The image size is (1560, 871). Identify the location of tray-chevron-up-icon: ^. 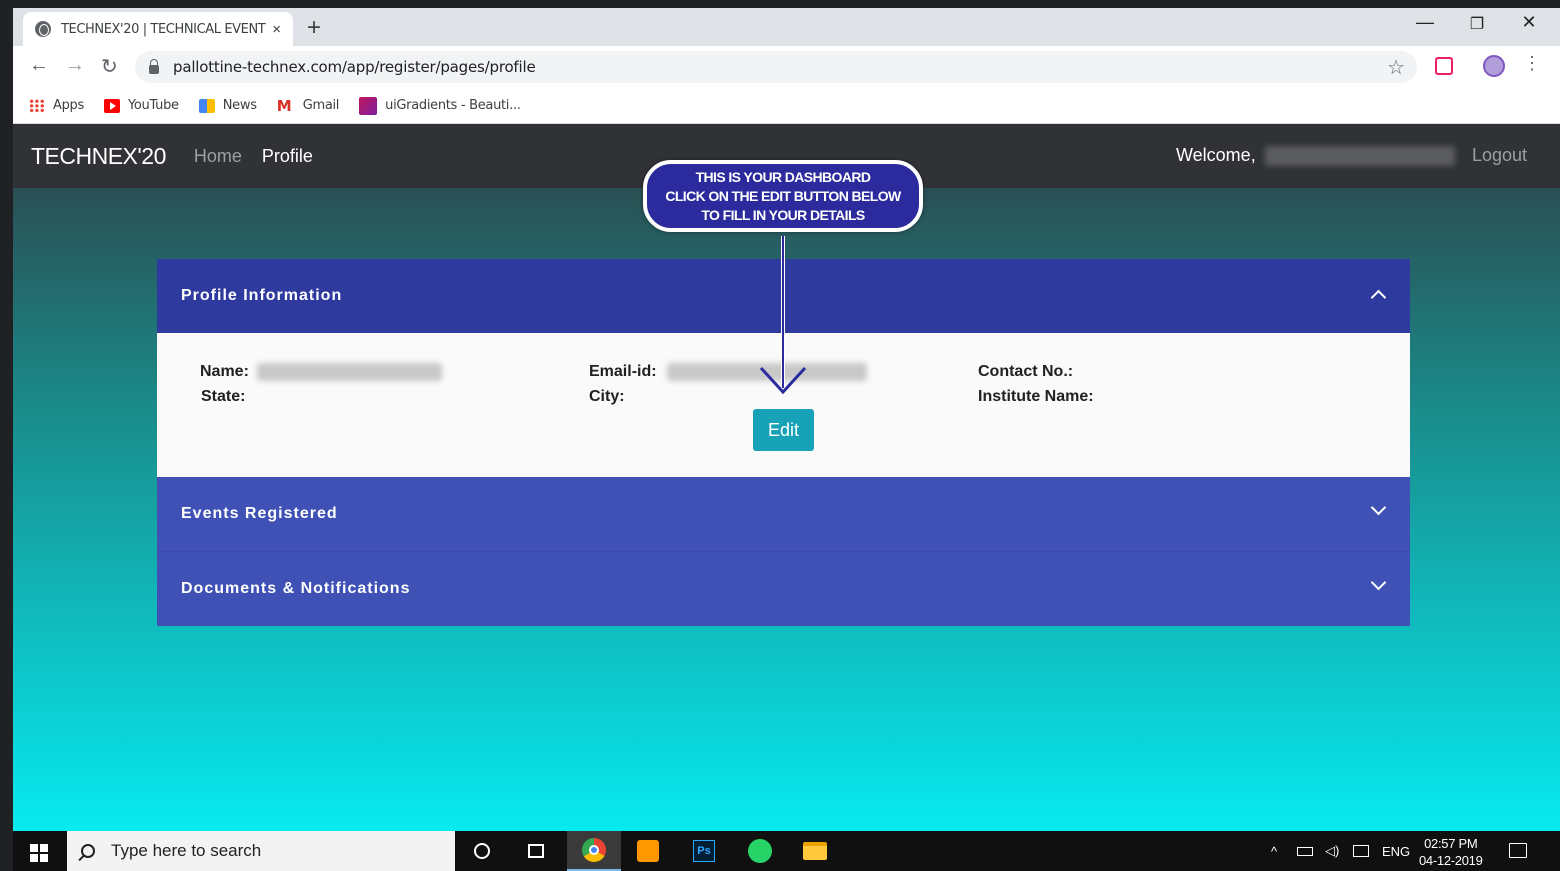
(1274, 851).